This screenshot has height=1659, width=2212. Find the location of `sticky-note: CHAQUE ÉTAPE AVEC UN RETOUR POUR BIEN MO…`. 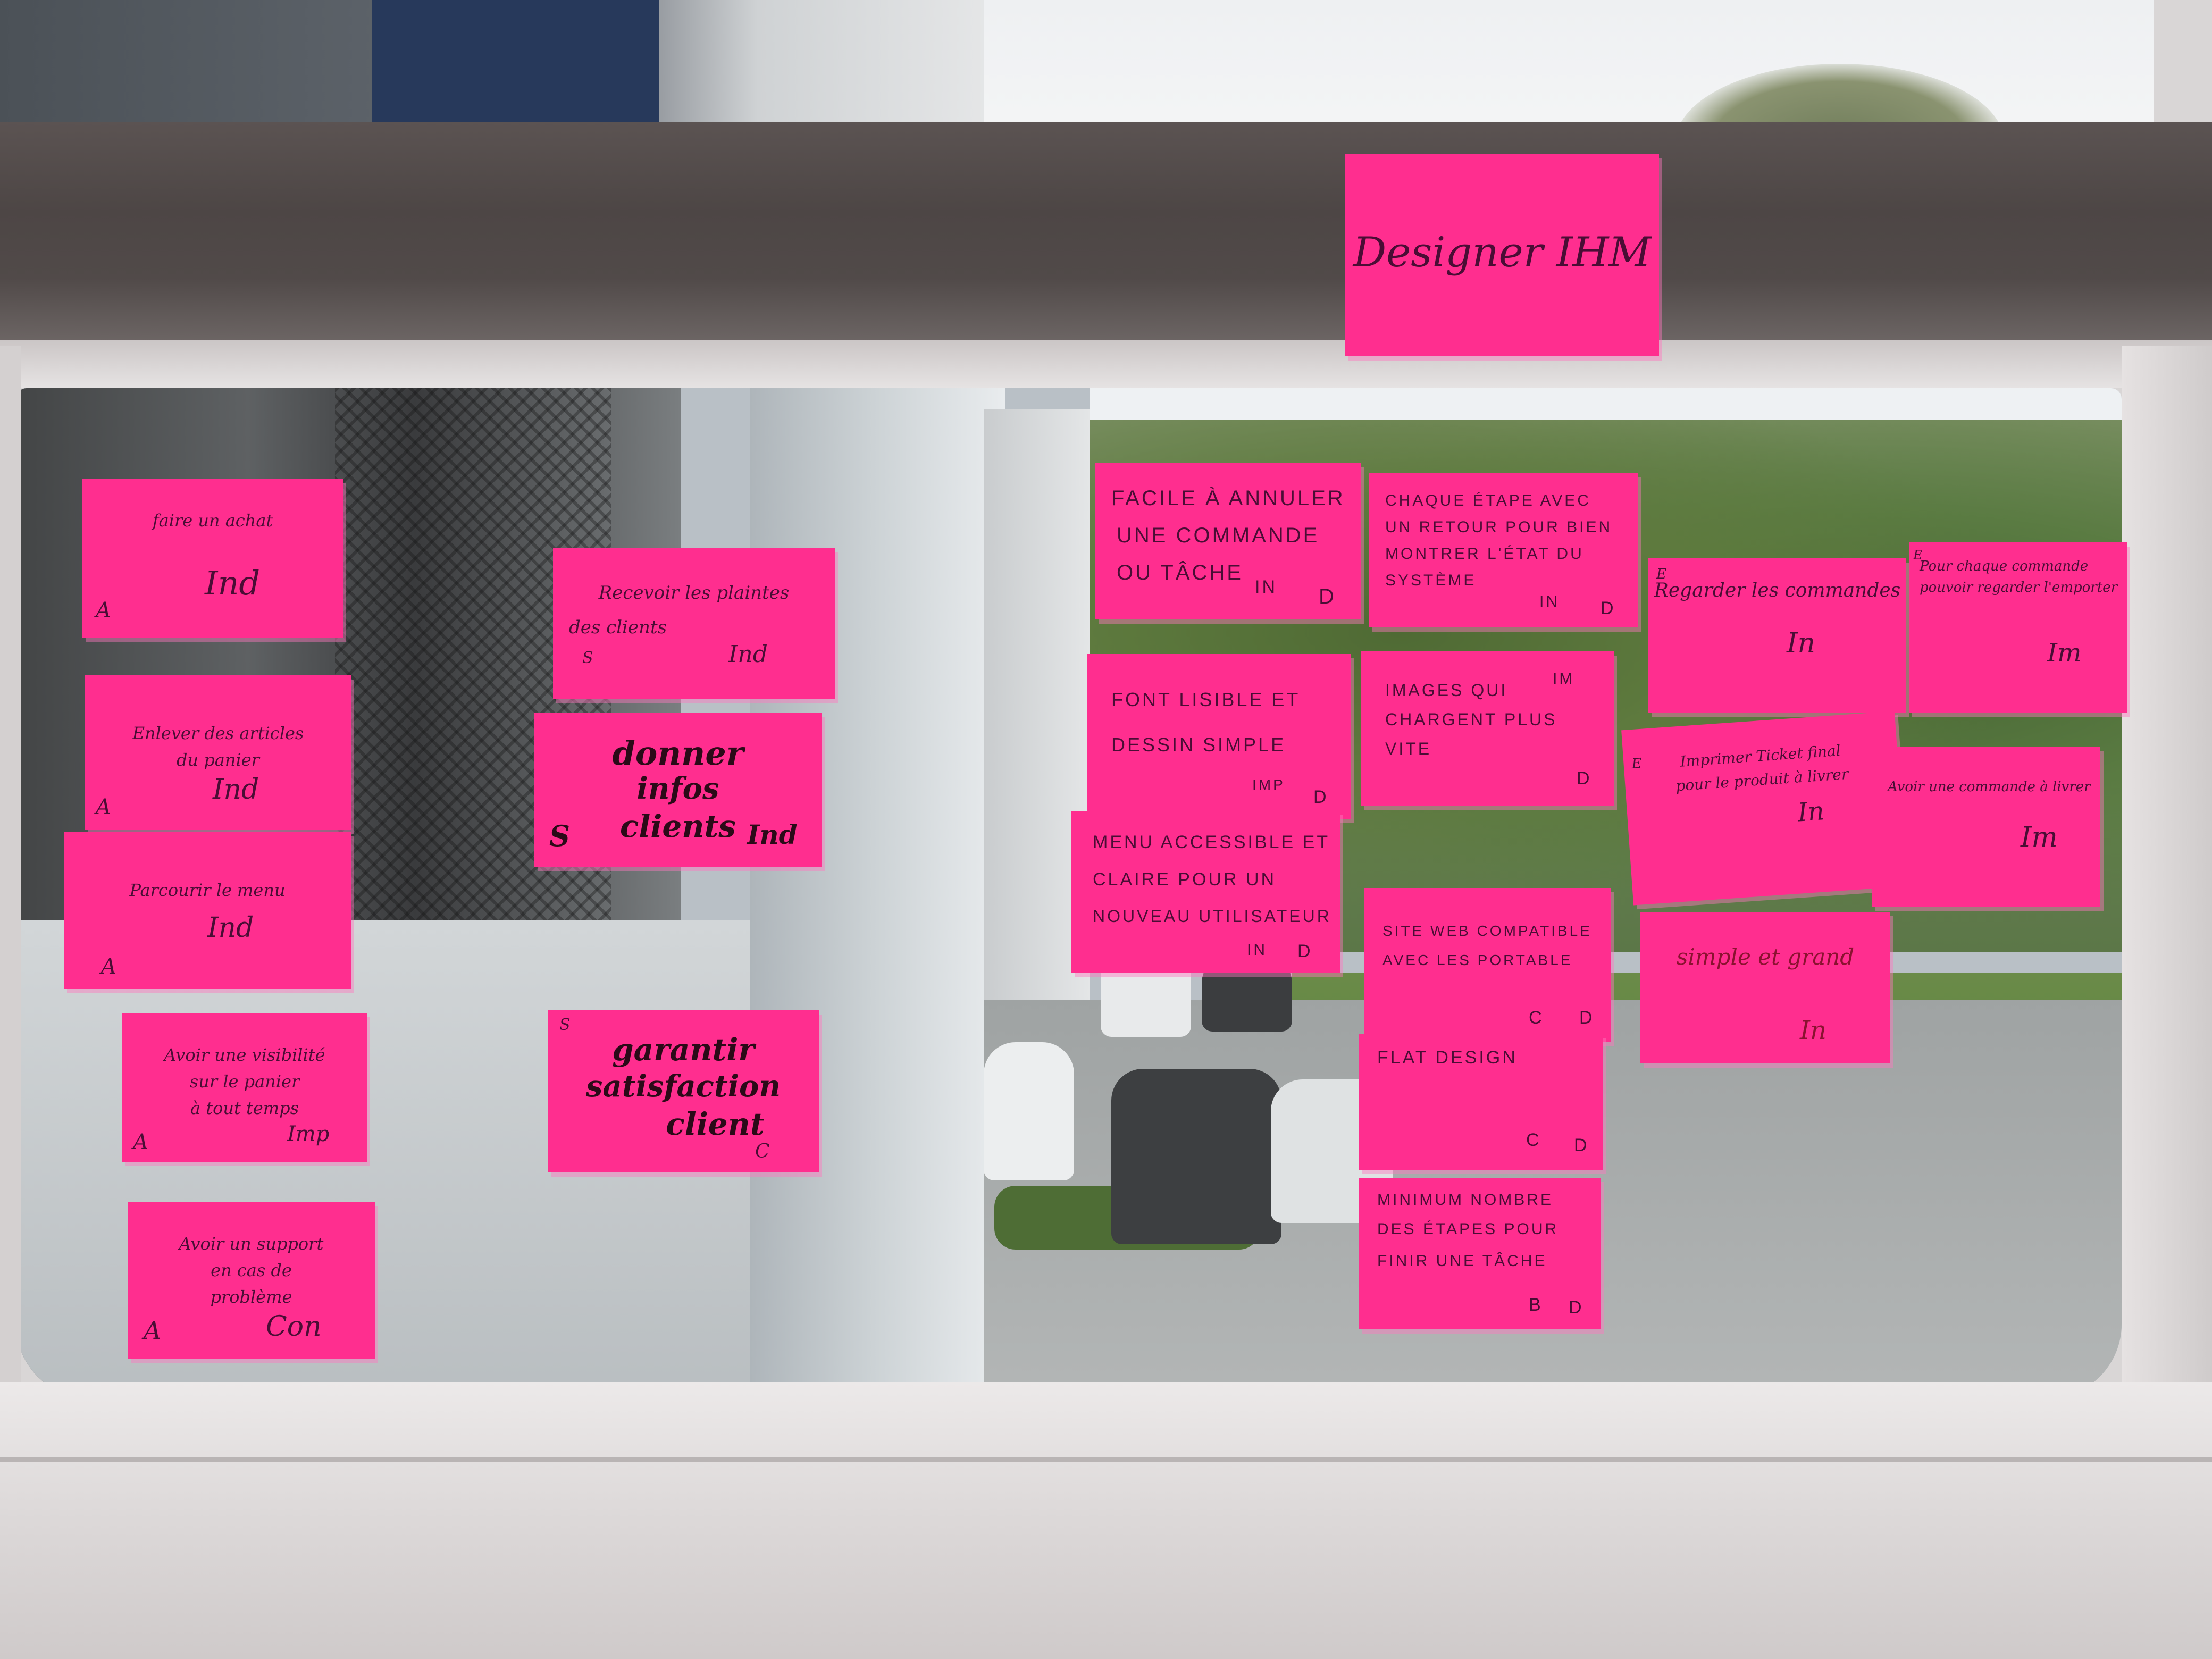

sticky-note: CHAQUE ÉTAPE AVEC UN RETOUR POUR BIEN MO… is located at coordinates (1503, 550).